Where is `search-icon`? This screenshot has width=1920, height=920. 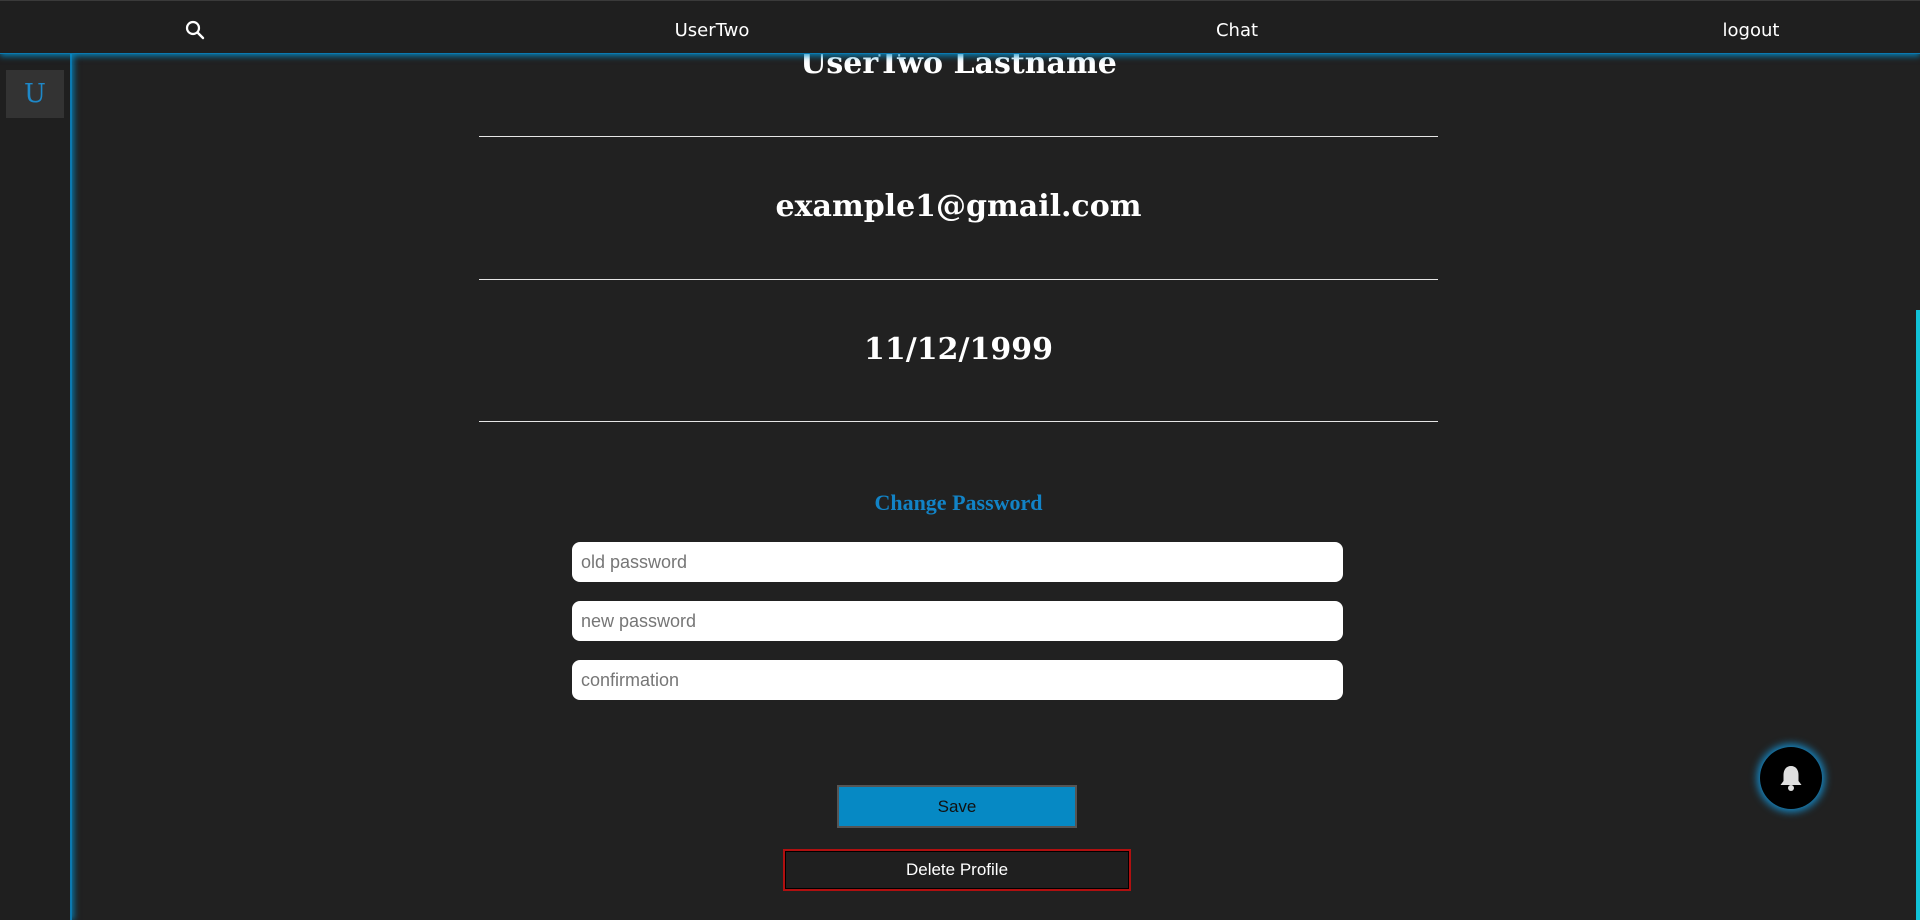 search-icon is located at coordinates (195, 30).